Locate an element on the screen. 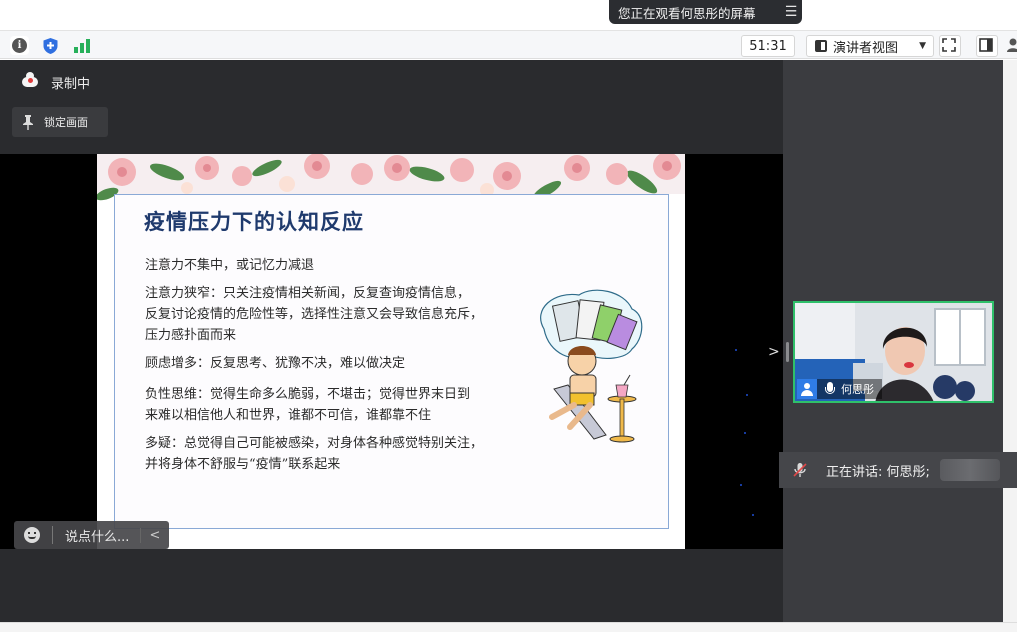 The height and width of the screenshot is (632, 1017). microphone-muted-icon is located at coordinates (800, 470).